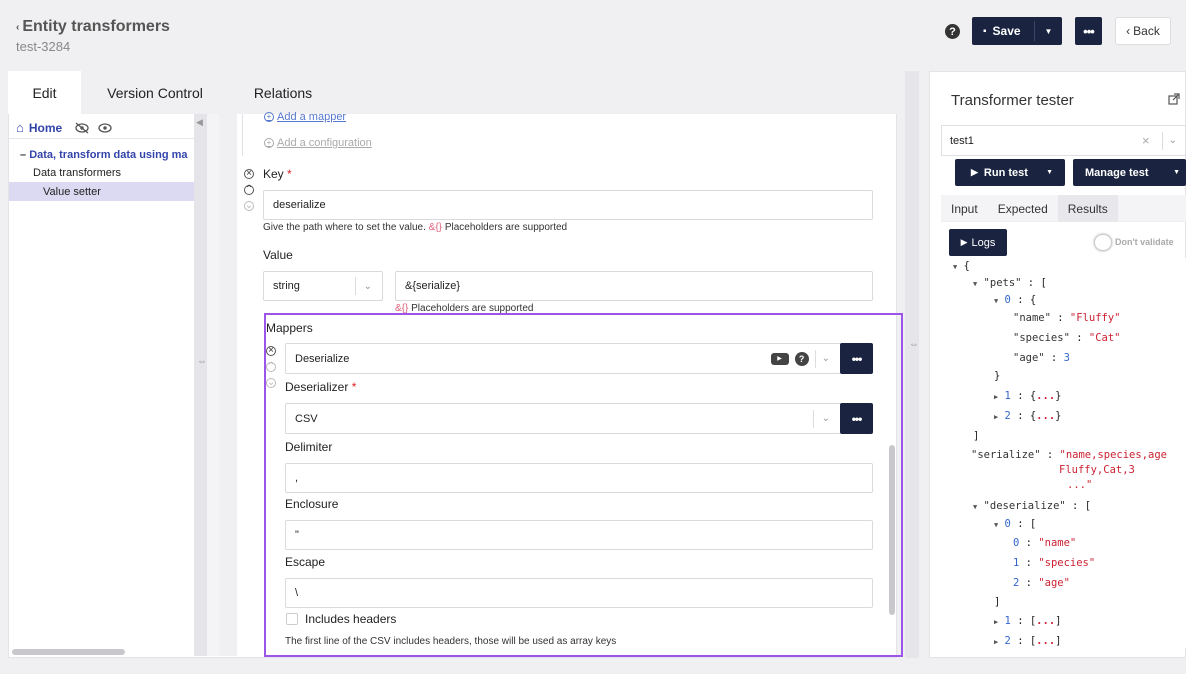  What do you see at coordinates (1174, 99) in the screenshot?
I see `external-link-icon` at bounding box center [1174, 99].